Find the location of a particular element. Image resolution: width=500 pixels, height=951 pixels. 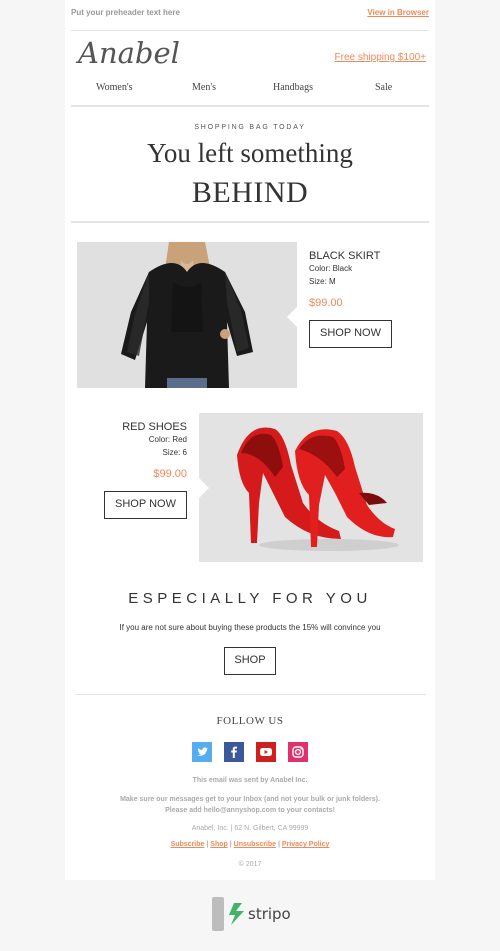

hero-title: You left something is located at coordinates (250, 153).